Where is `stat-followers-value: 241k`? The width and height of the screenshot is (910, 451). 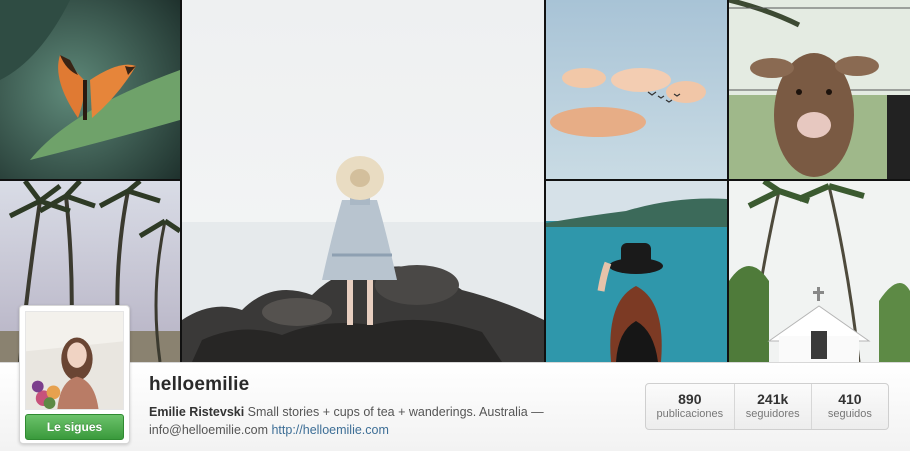
stat-followers-value: 241k is located at coordinates (773, 399).